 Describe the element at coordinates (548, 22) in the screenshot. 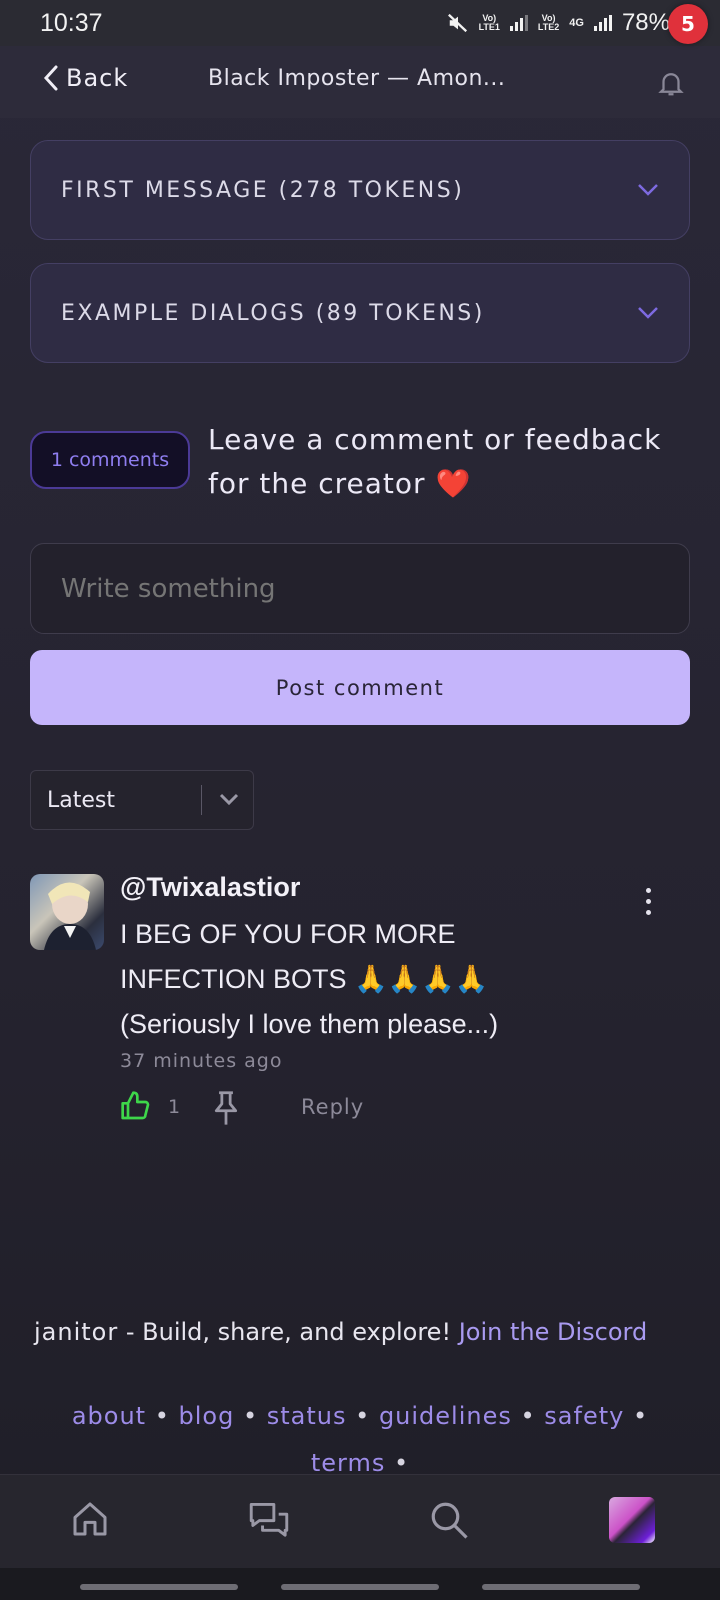

I see `sim2-indicator: Vo) LTE2` at that location.